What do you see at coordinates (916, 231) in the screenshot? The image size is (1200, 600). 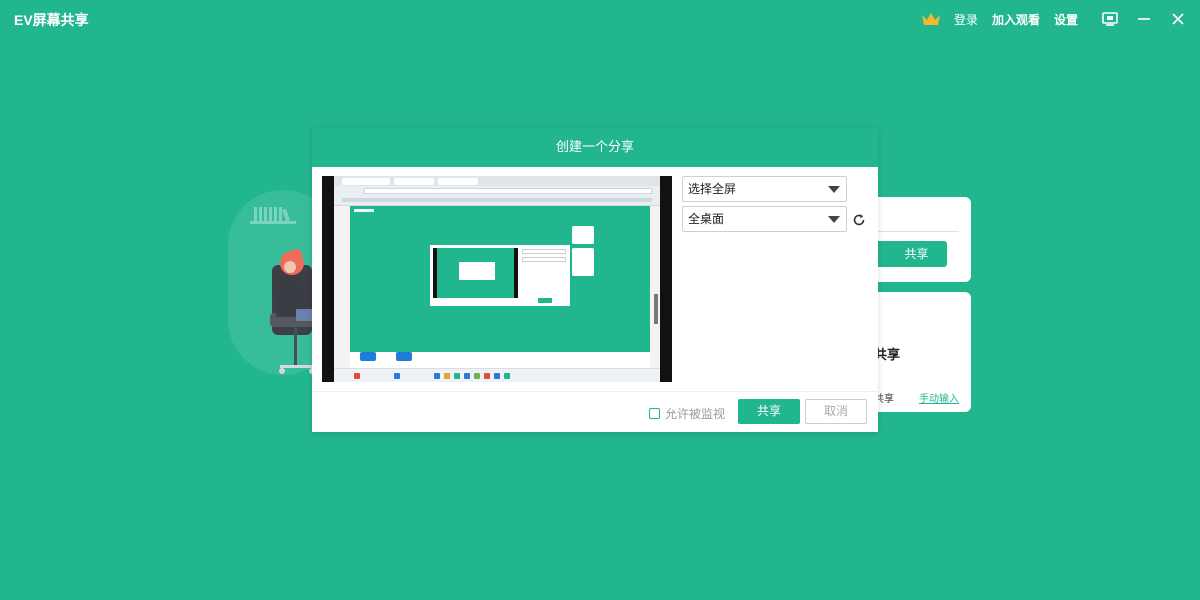 I see `card-divider` at bounding box center [916, 231].